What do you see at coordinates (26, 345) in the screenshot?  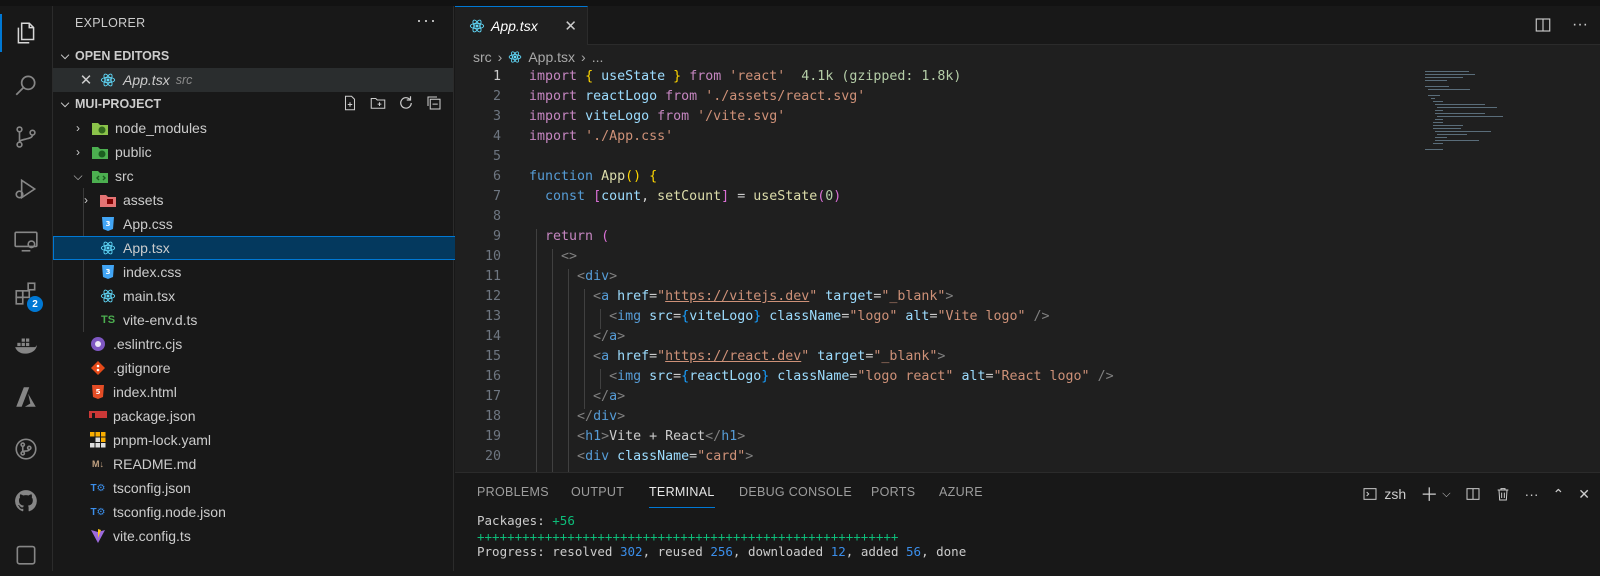 I see `docker-icon` at bounding box center [26, 345].